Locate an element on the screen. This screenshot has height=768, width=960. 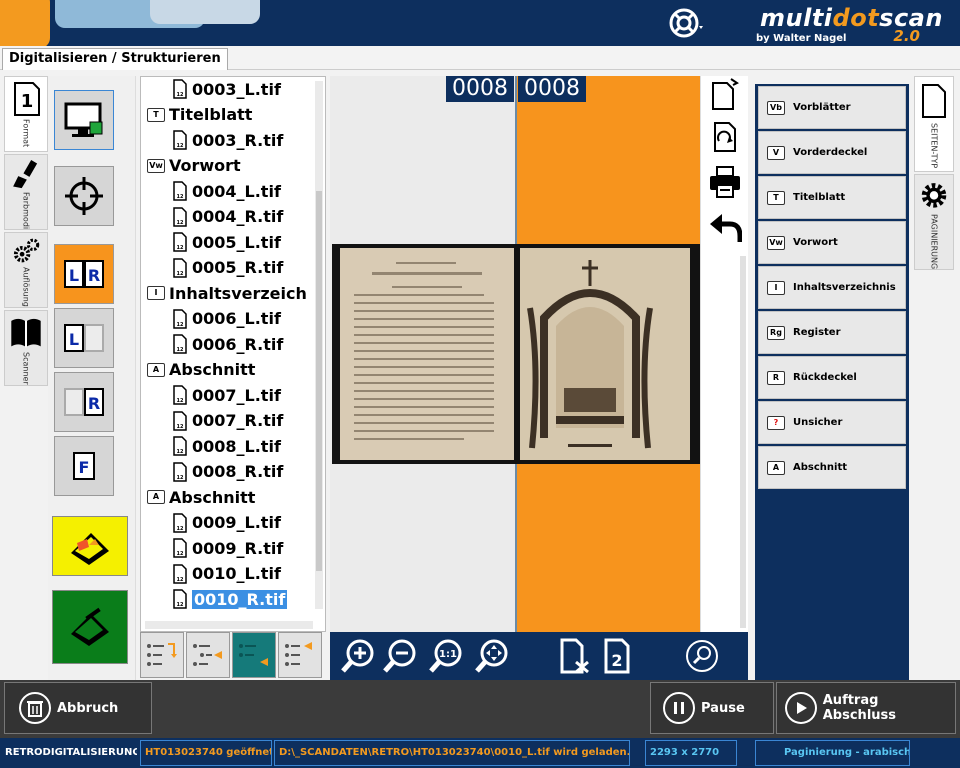
full-page-button: F is located at coordinates (84, 466).